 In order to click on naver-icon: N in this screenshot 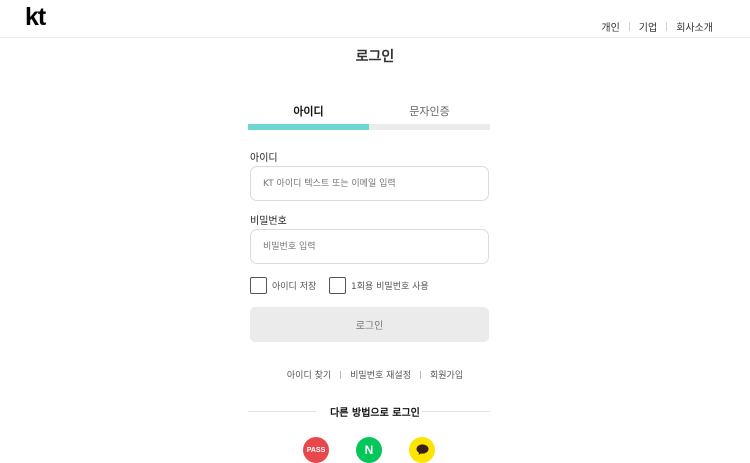, I will do `click(369, 450)`.